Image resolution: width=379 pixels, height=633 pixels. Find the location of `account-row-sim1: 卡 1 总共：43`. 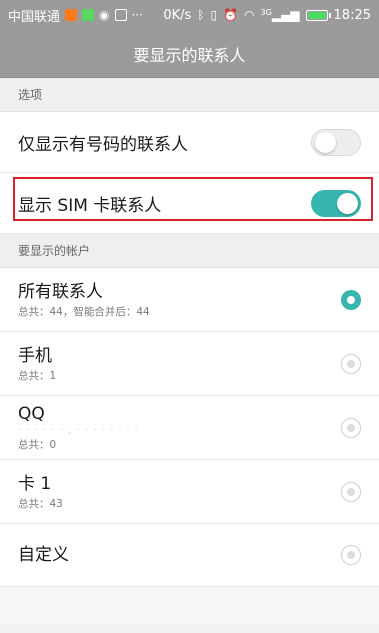

account-row-sim1: 卡 1 总共：43 is located at coordinates (189, 492).